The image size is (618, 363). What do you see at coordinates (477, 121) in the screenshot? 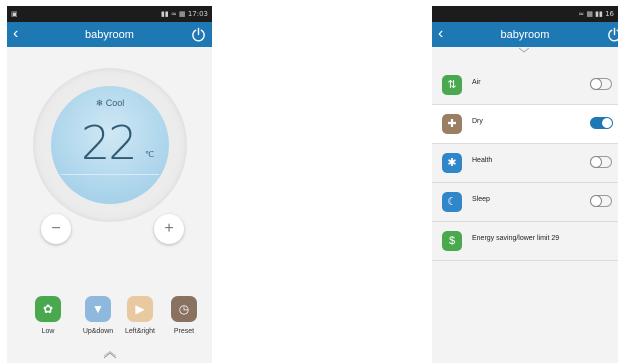
I see `row-label: Dry` at bounding box center [477, 121].